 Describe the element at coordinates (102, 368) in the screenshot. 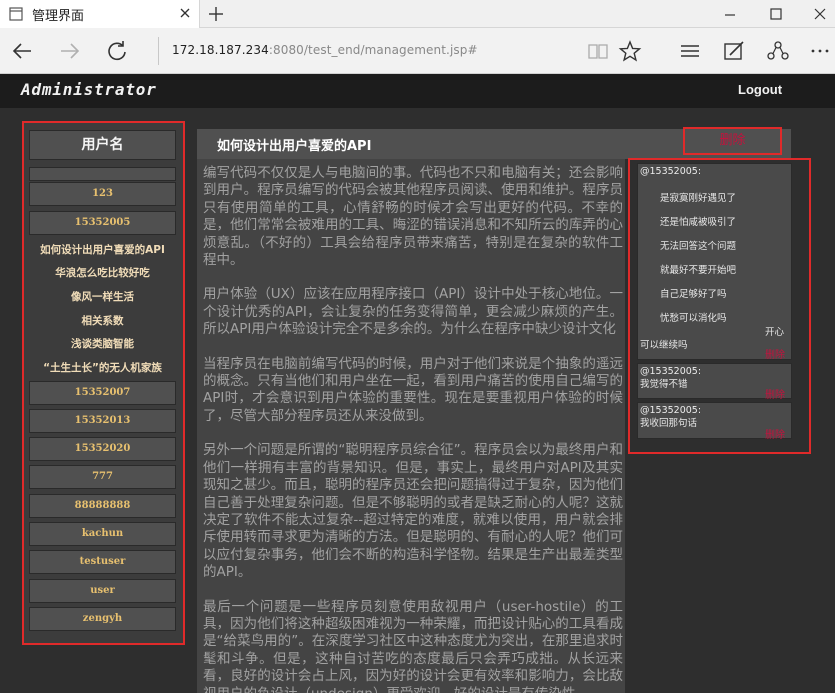

I see `article-link: “土生土长”的无人机家族` at that location.